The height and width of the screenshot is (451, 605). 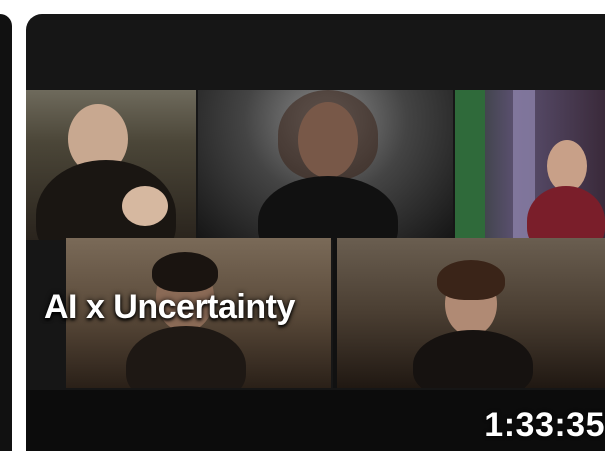 What do you see at coordinates (6, 232) in the screenshot?
I see `previous-card-edge` at bounding box center [6, 232].